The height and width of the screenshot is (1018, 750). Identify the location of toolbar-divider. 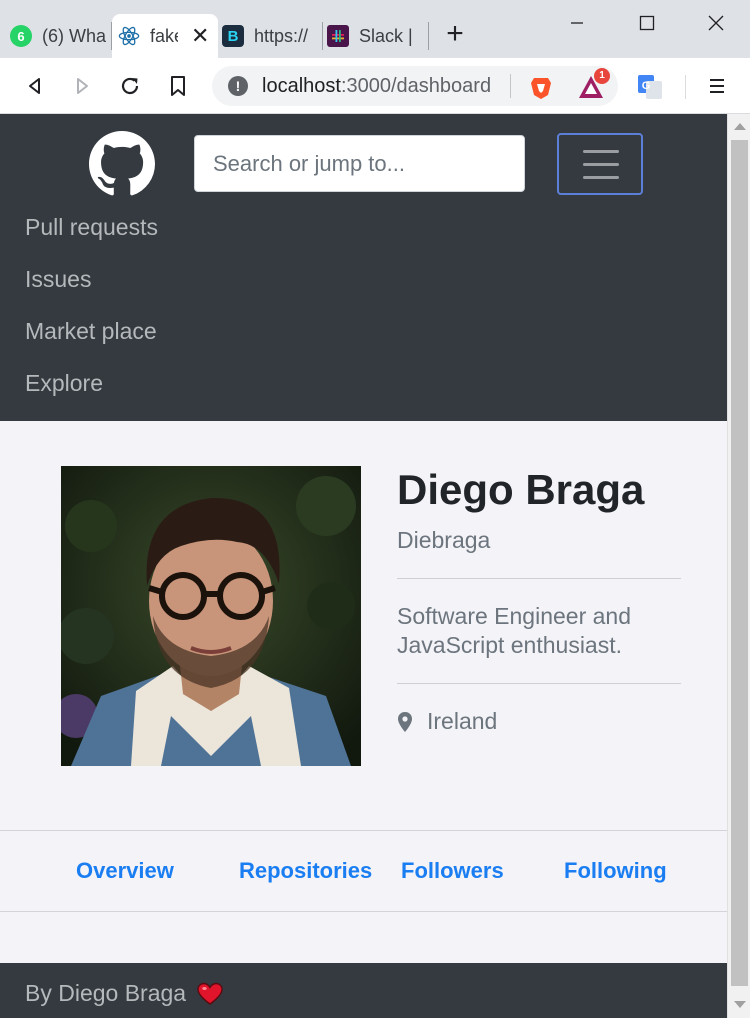
(685, 87).